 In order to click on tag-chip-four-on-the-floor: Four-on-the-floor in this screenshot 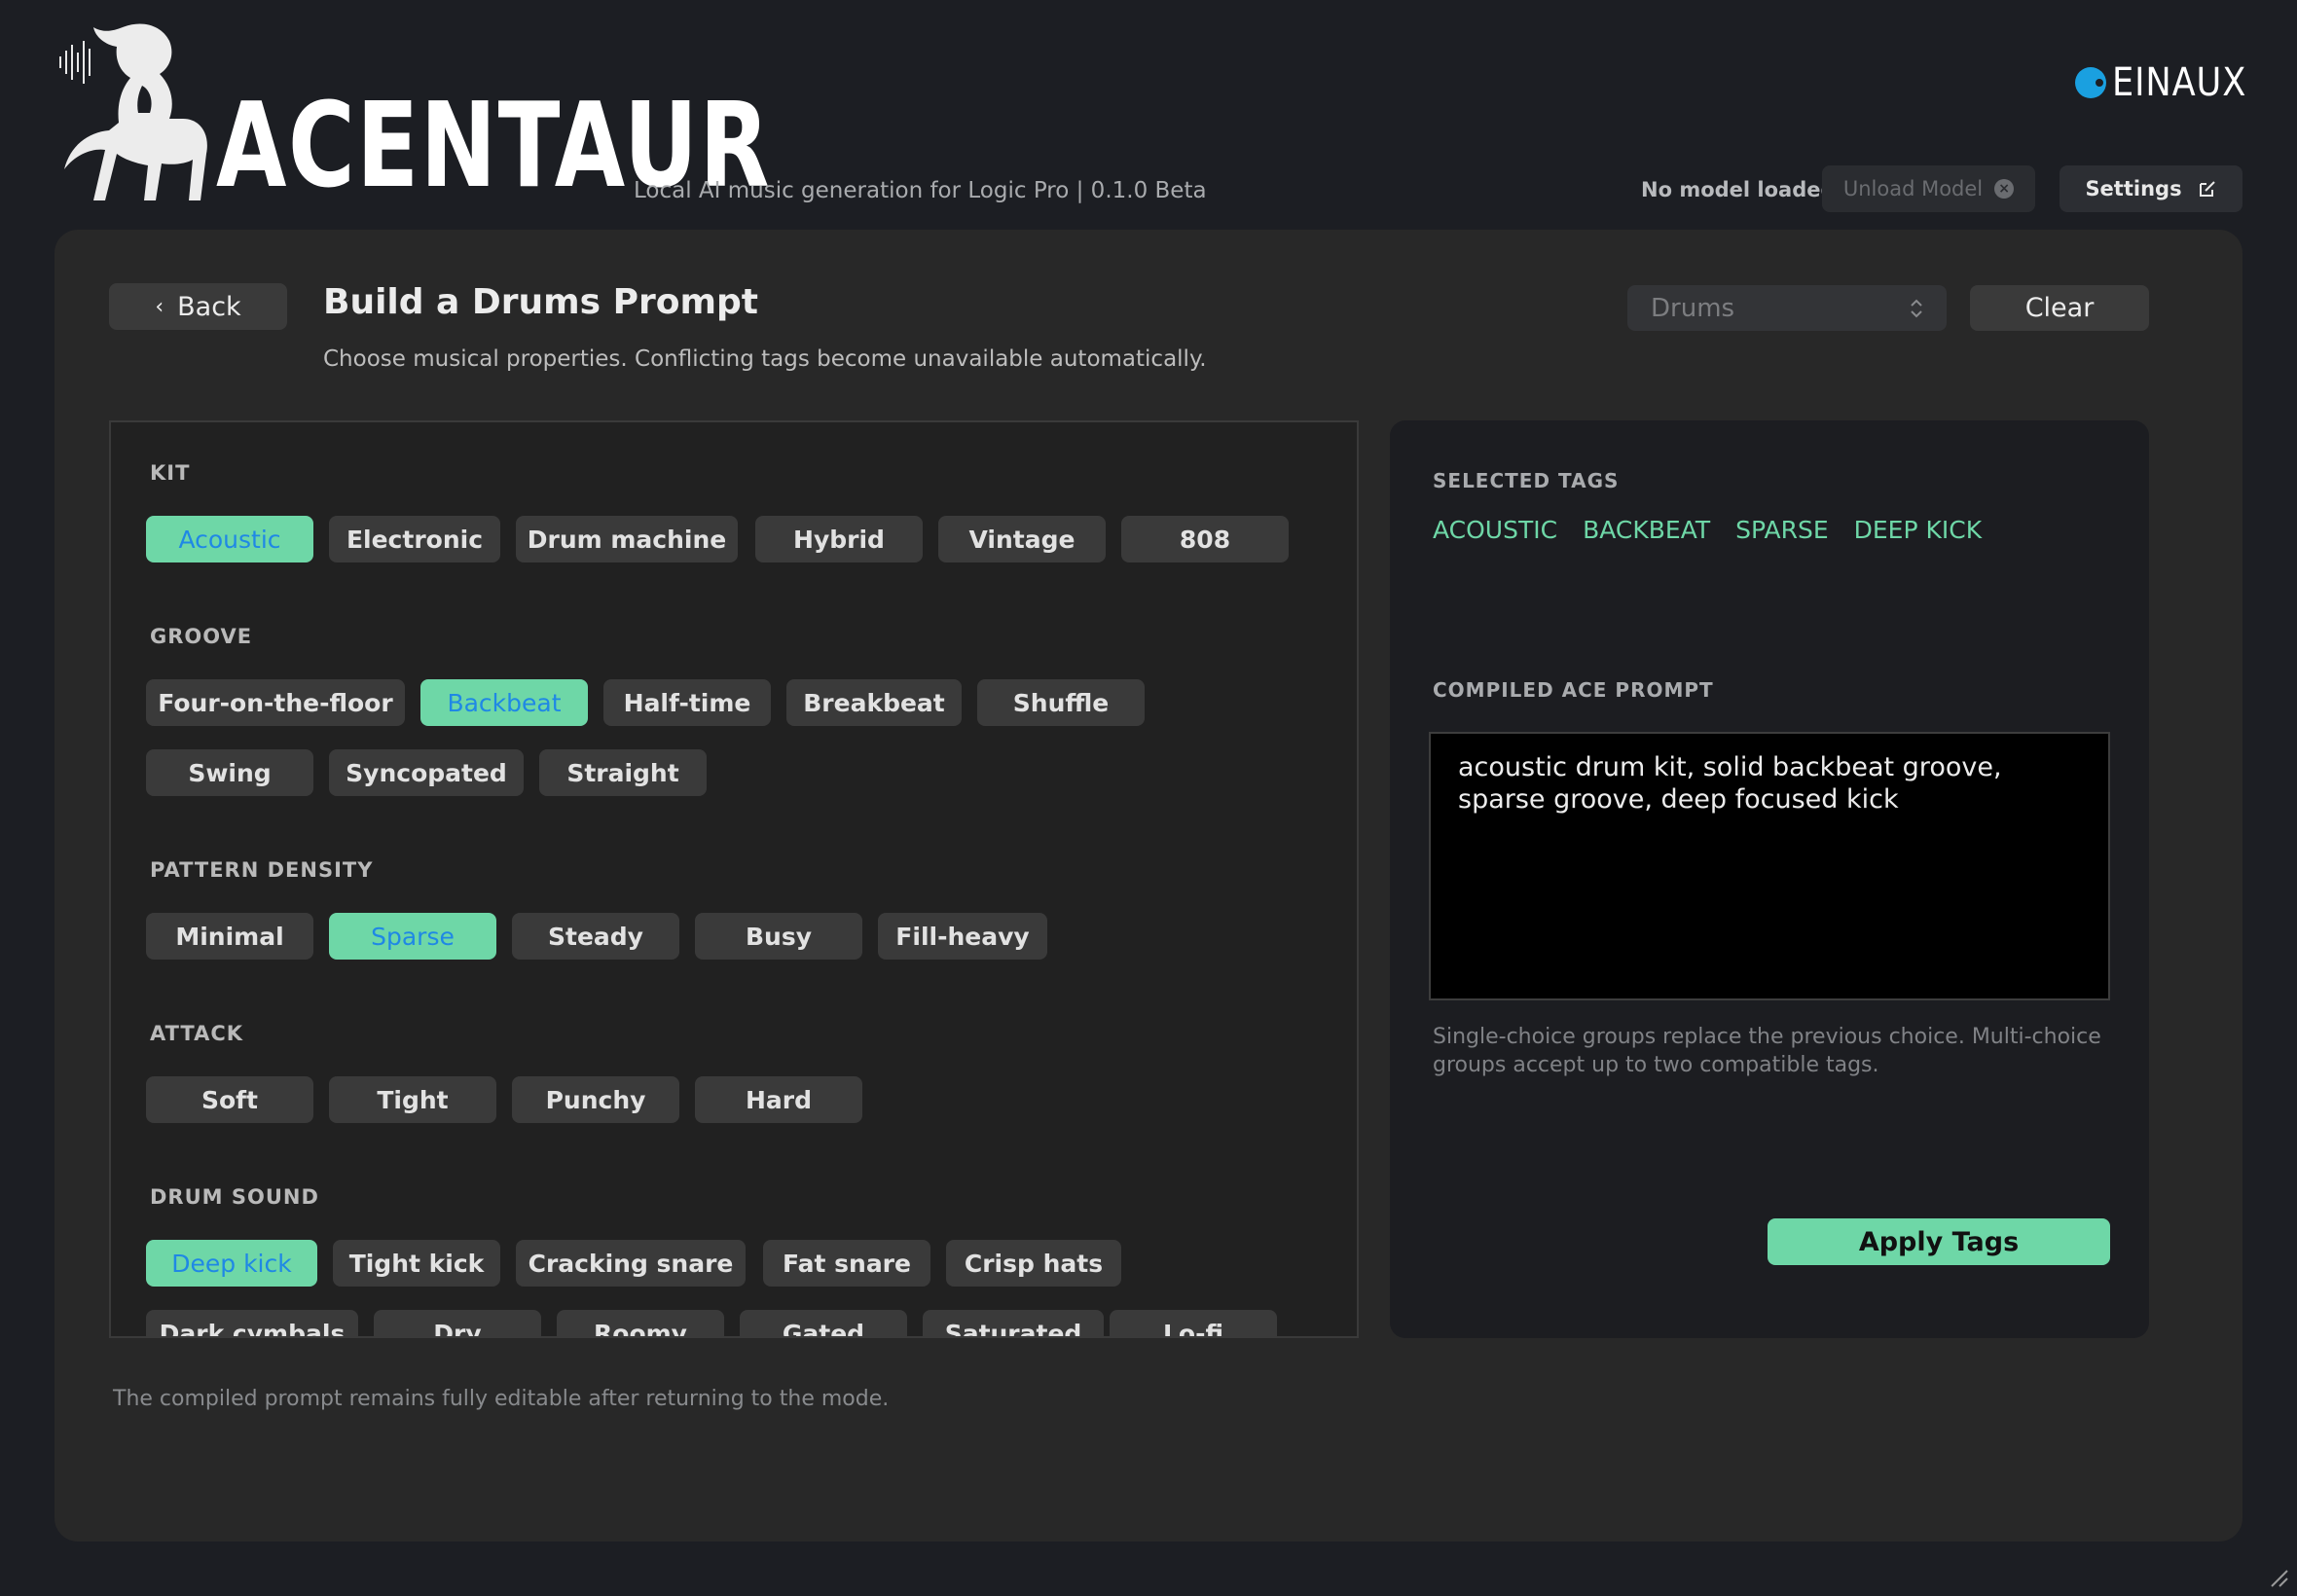, I will do `click(275, 702)`.